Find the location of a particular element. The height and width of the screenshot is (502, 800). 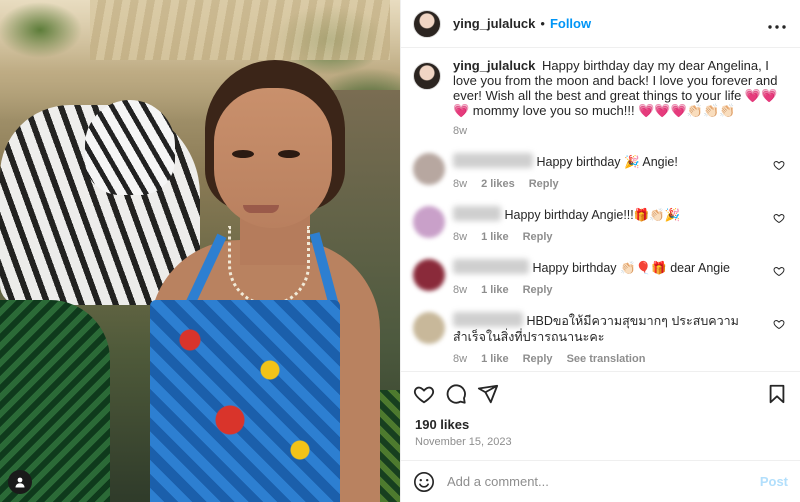

comment-composer: Post is located at coordinates (600, 481).